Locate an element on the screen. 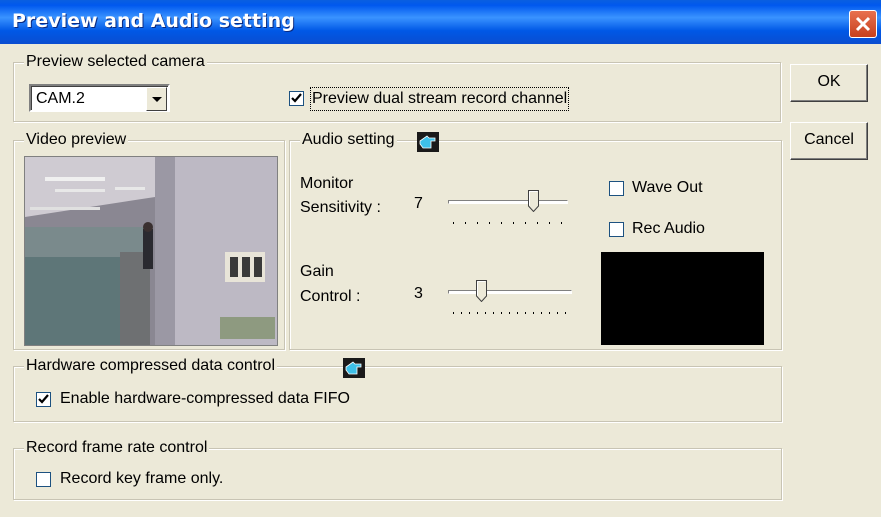 The height and width of the screenshot is (517, 881). video-preview-image is located at coordinates (151, 251).